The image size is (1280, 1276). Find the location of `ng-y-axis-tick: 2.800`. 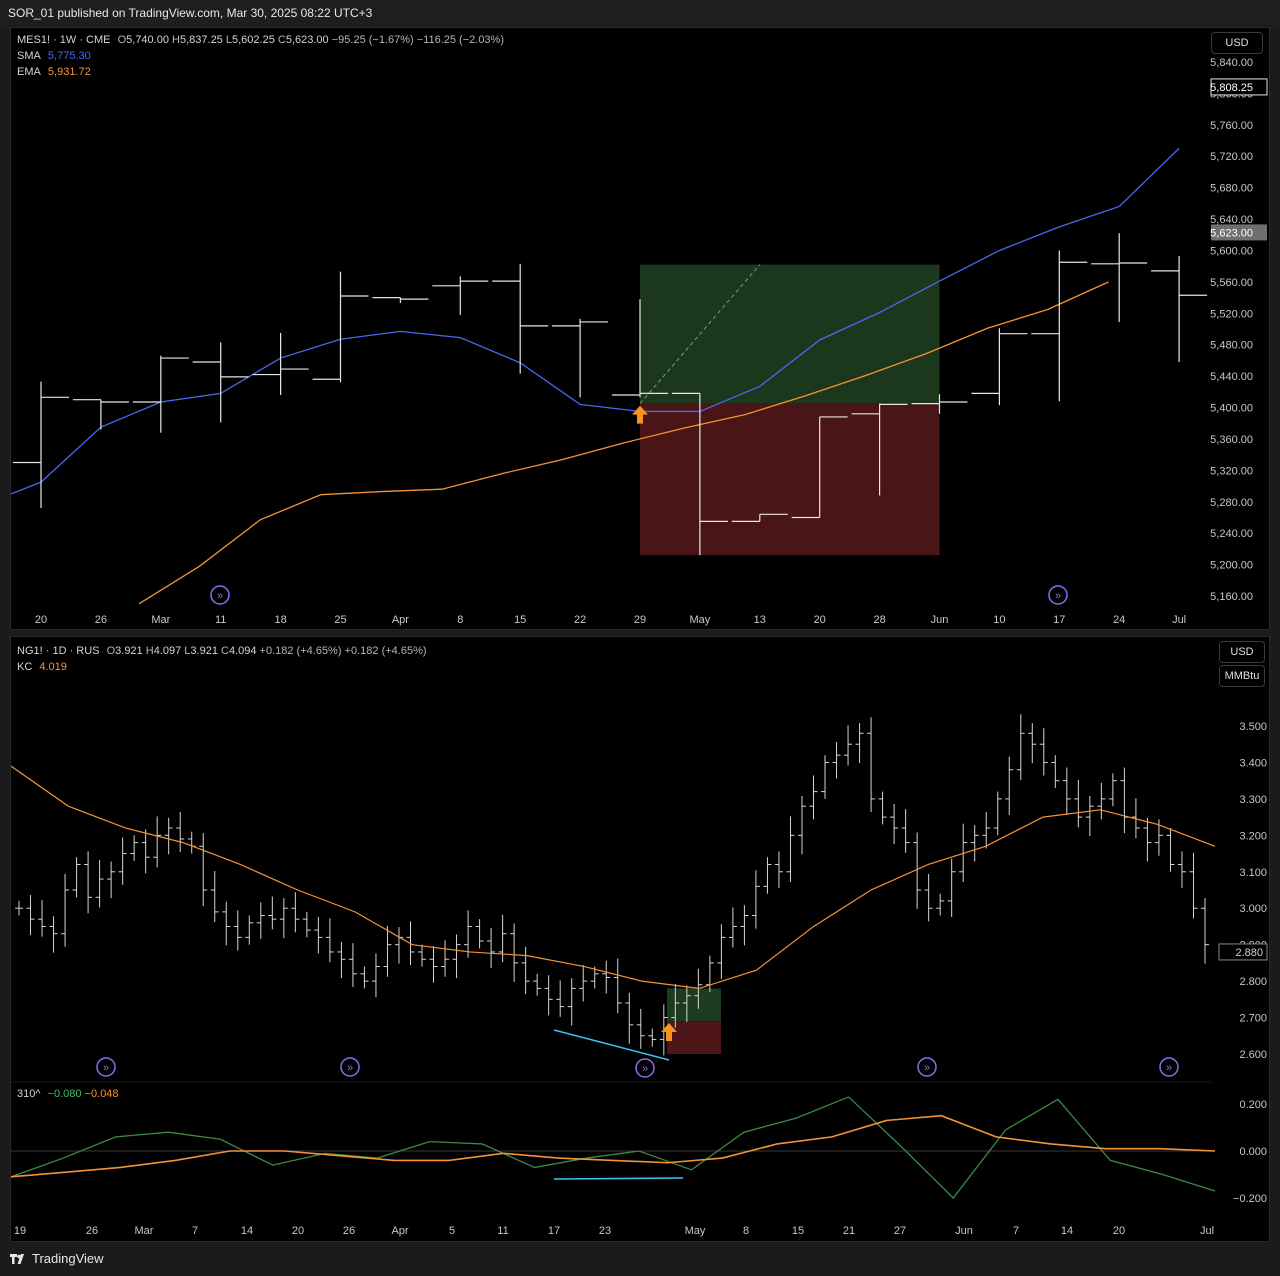

ng-y-axis-tick: 2.800 is located at coordinates (1253, 982).